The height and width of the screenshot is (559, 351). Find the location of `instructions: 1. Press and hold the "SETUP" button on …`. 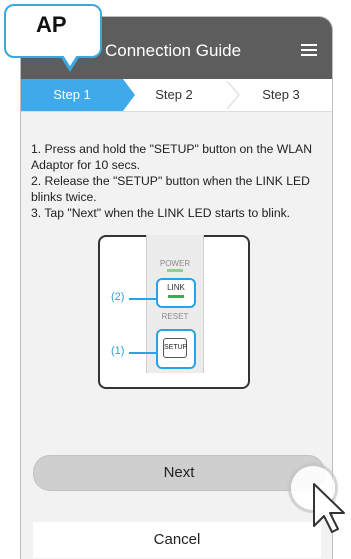

instructions: 1. Press and hold the "SETUP" button on … is located at coordinates (181, 181).